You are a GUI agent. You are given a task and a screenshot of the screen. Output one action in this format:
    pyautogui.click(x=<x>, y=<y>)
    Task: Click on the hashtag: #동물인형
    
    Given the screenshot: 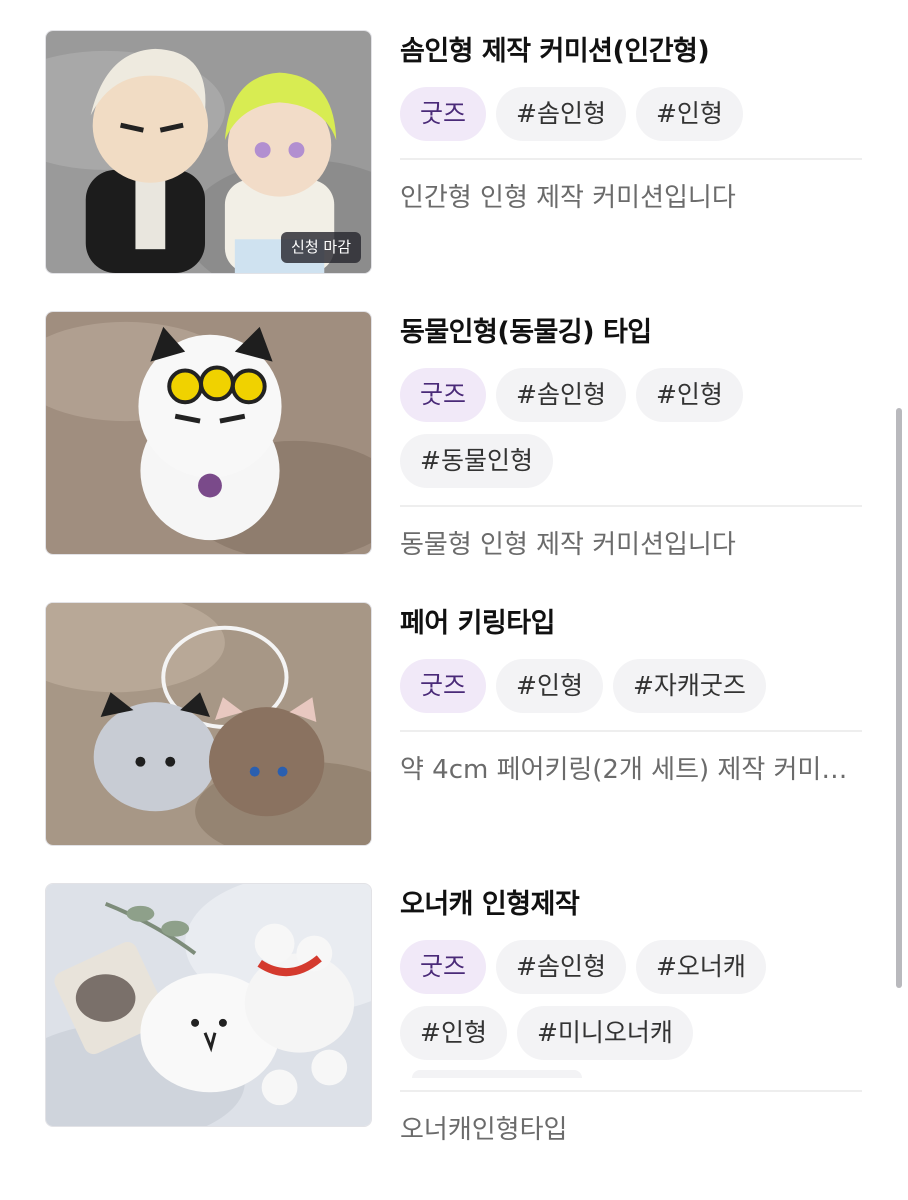 What is the action you would take?
    pyautogui.click(x=476, y=461)
    